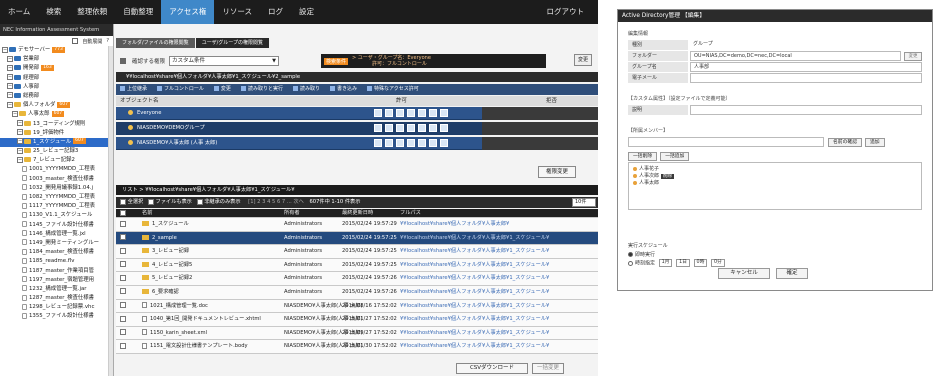 Image resolution: width=935 pixels, height=376 pixels. What do you see at coordinates (806, 110) in the screenshot?
I see `description-input` at bounding box center [806, 110].